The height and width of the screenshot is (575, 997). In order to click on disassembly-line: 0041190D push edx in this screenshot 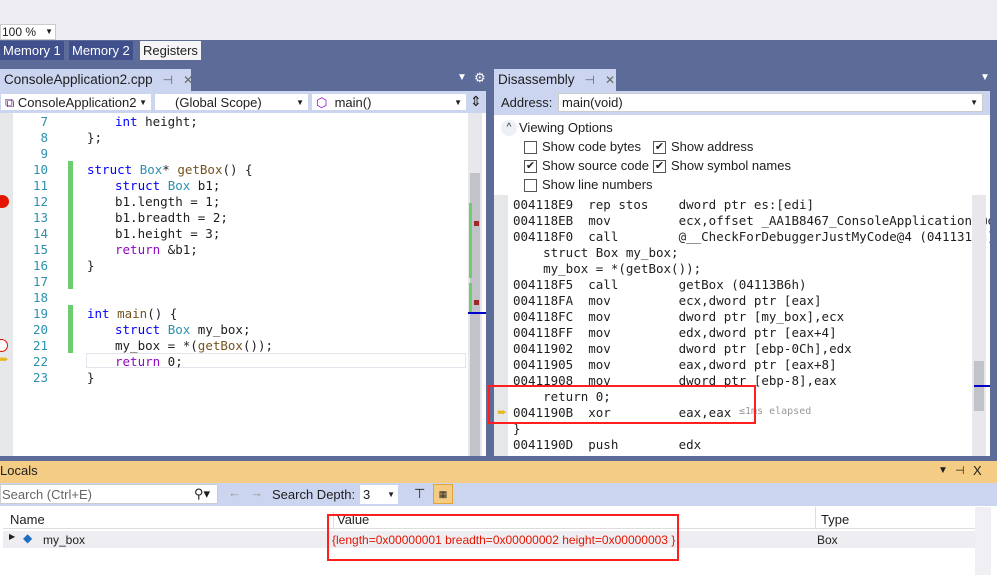, I will do `click(607, 444)`.